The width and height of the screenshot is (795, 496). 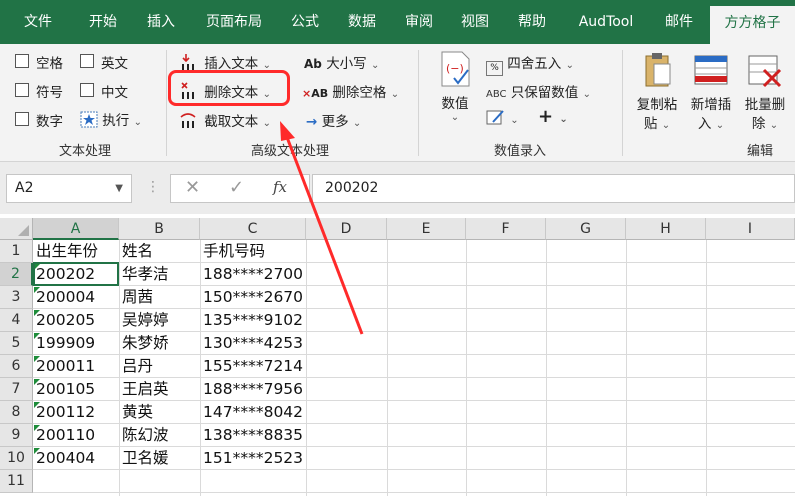 What do you see at coordinates (322, 228) in the screenshot?
I see `annotation-arrow` at bounding box center [322, 228].